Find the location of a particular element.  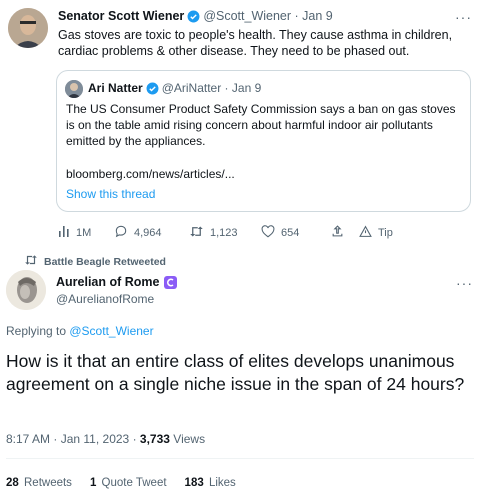

reply-count: 4,964 is located at coordinates (148, 232).